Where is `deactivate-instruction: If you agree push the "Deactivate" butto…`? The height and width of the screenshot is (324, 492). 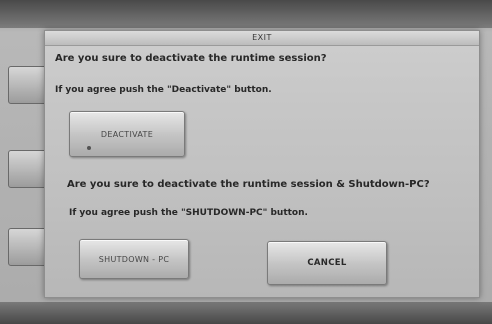 deactivate-instruction: If you agree push the "Deactivate" butto… is located at coordinates (163, 90).